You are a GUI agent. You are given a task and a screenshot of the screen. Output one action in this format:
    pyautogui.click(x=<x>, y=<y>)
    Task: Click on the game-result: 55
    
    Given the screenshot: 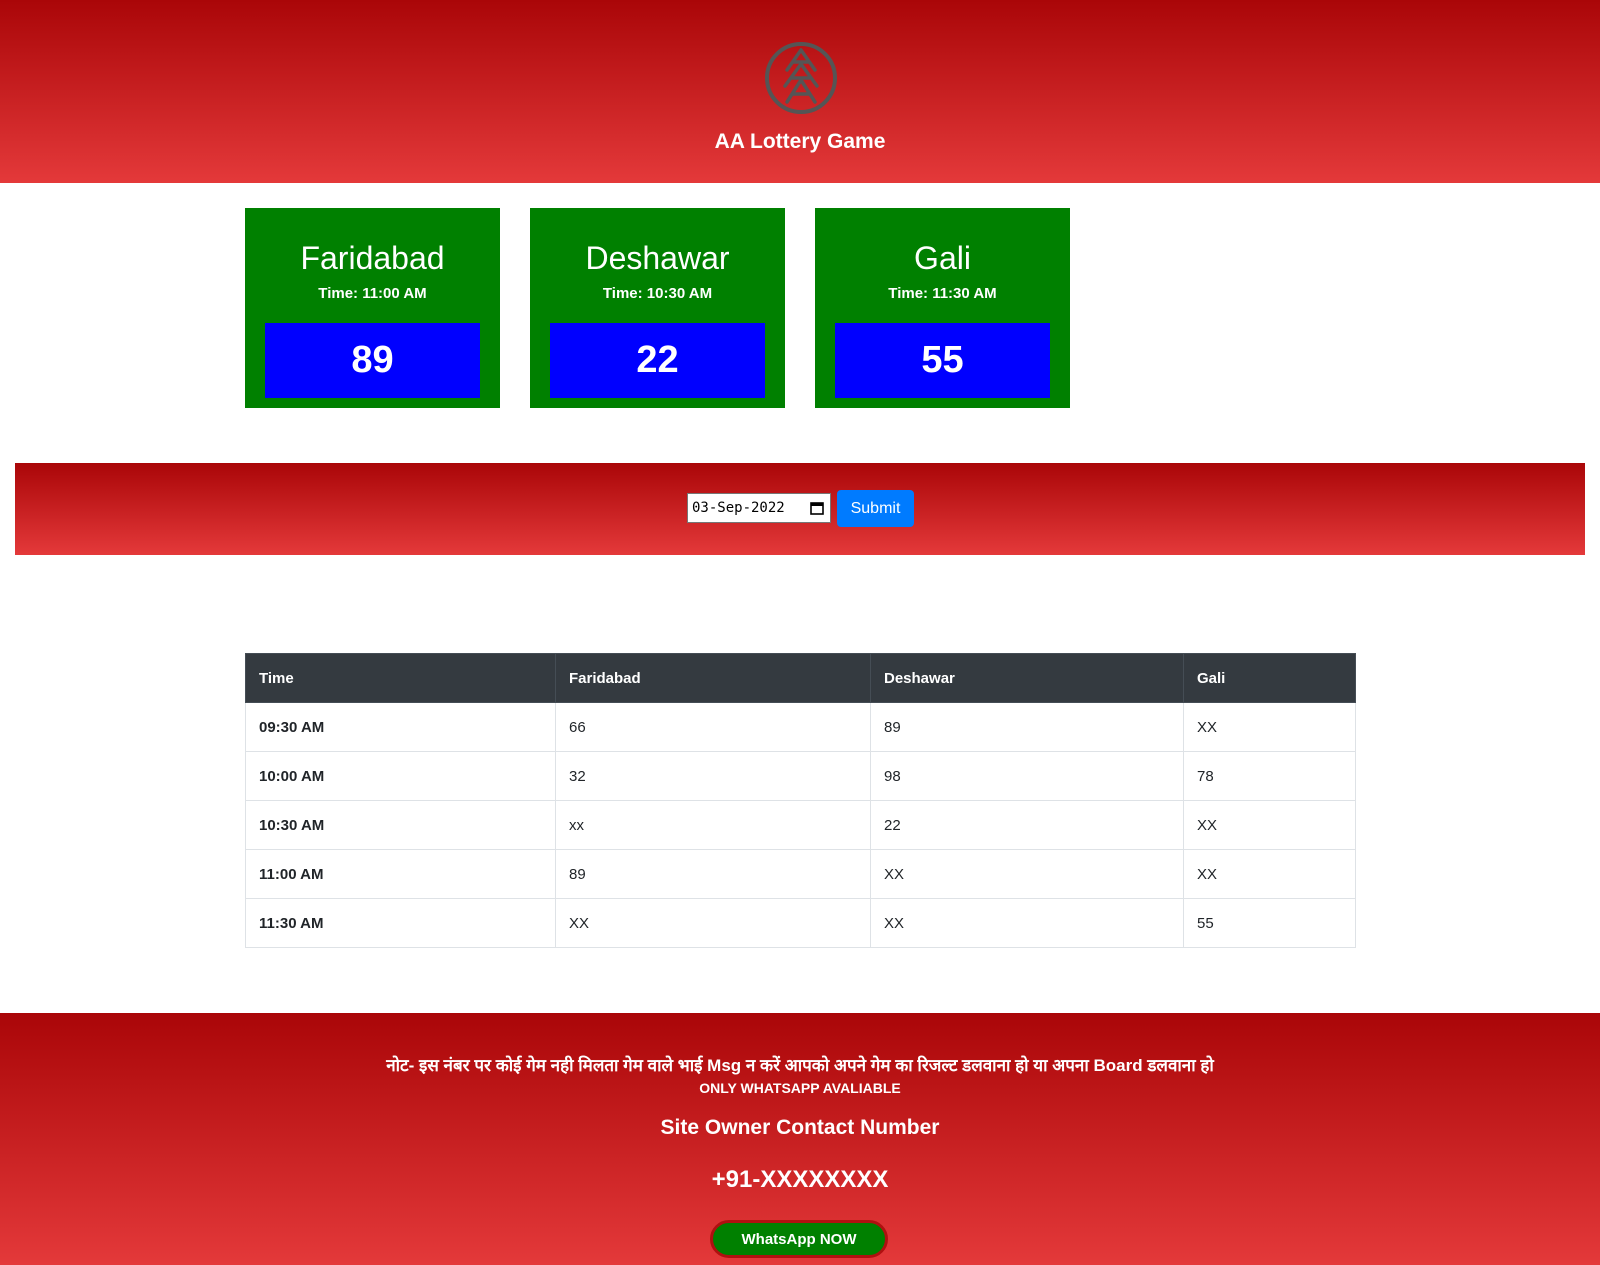 What is the action you would take?
    pyautogui.click(x=942, y=360)
    